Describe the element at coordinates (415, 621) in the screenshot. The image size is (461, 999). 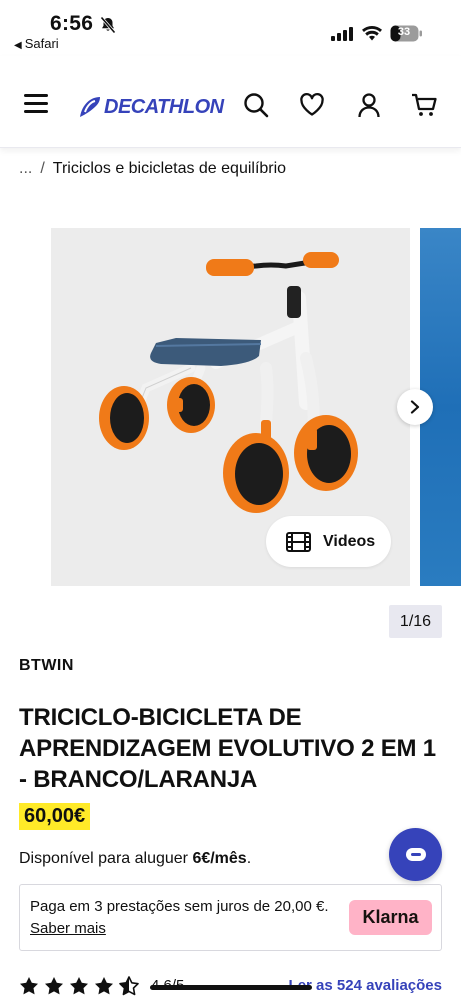
I see `image-counter: 1/16` at that location.